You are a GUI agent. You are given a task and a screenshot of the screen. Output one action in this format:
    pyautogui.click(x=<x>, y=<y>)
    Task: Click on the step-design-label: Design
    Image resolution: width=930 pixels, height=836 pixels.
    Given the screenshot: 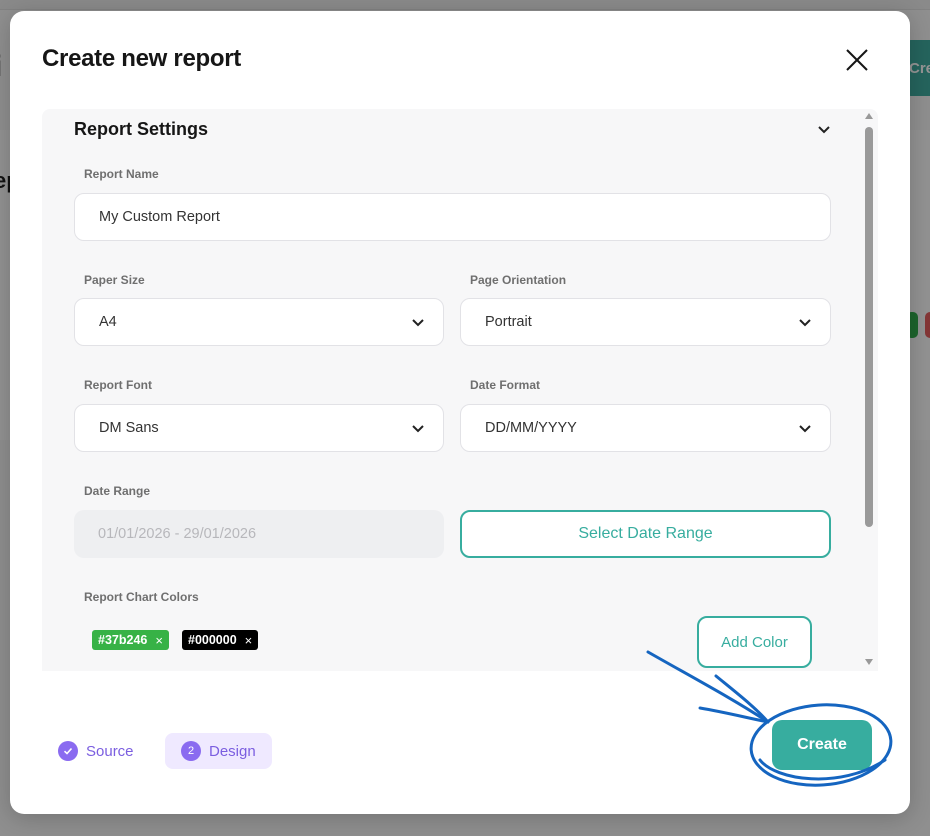 What is the action you would take?
    pyautogui.click(x=232, y=751)
    